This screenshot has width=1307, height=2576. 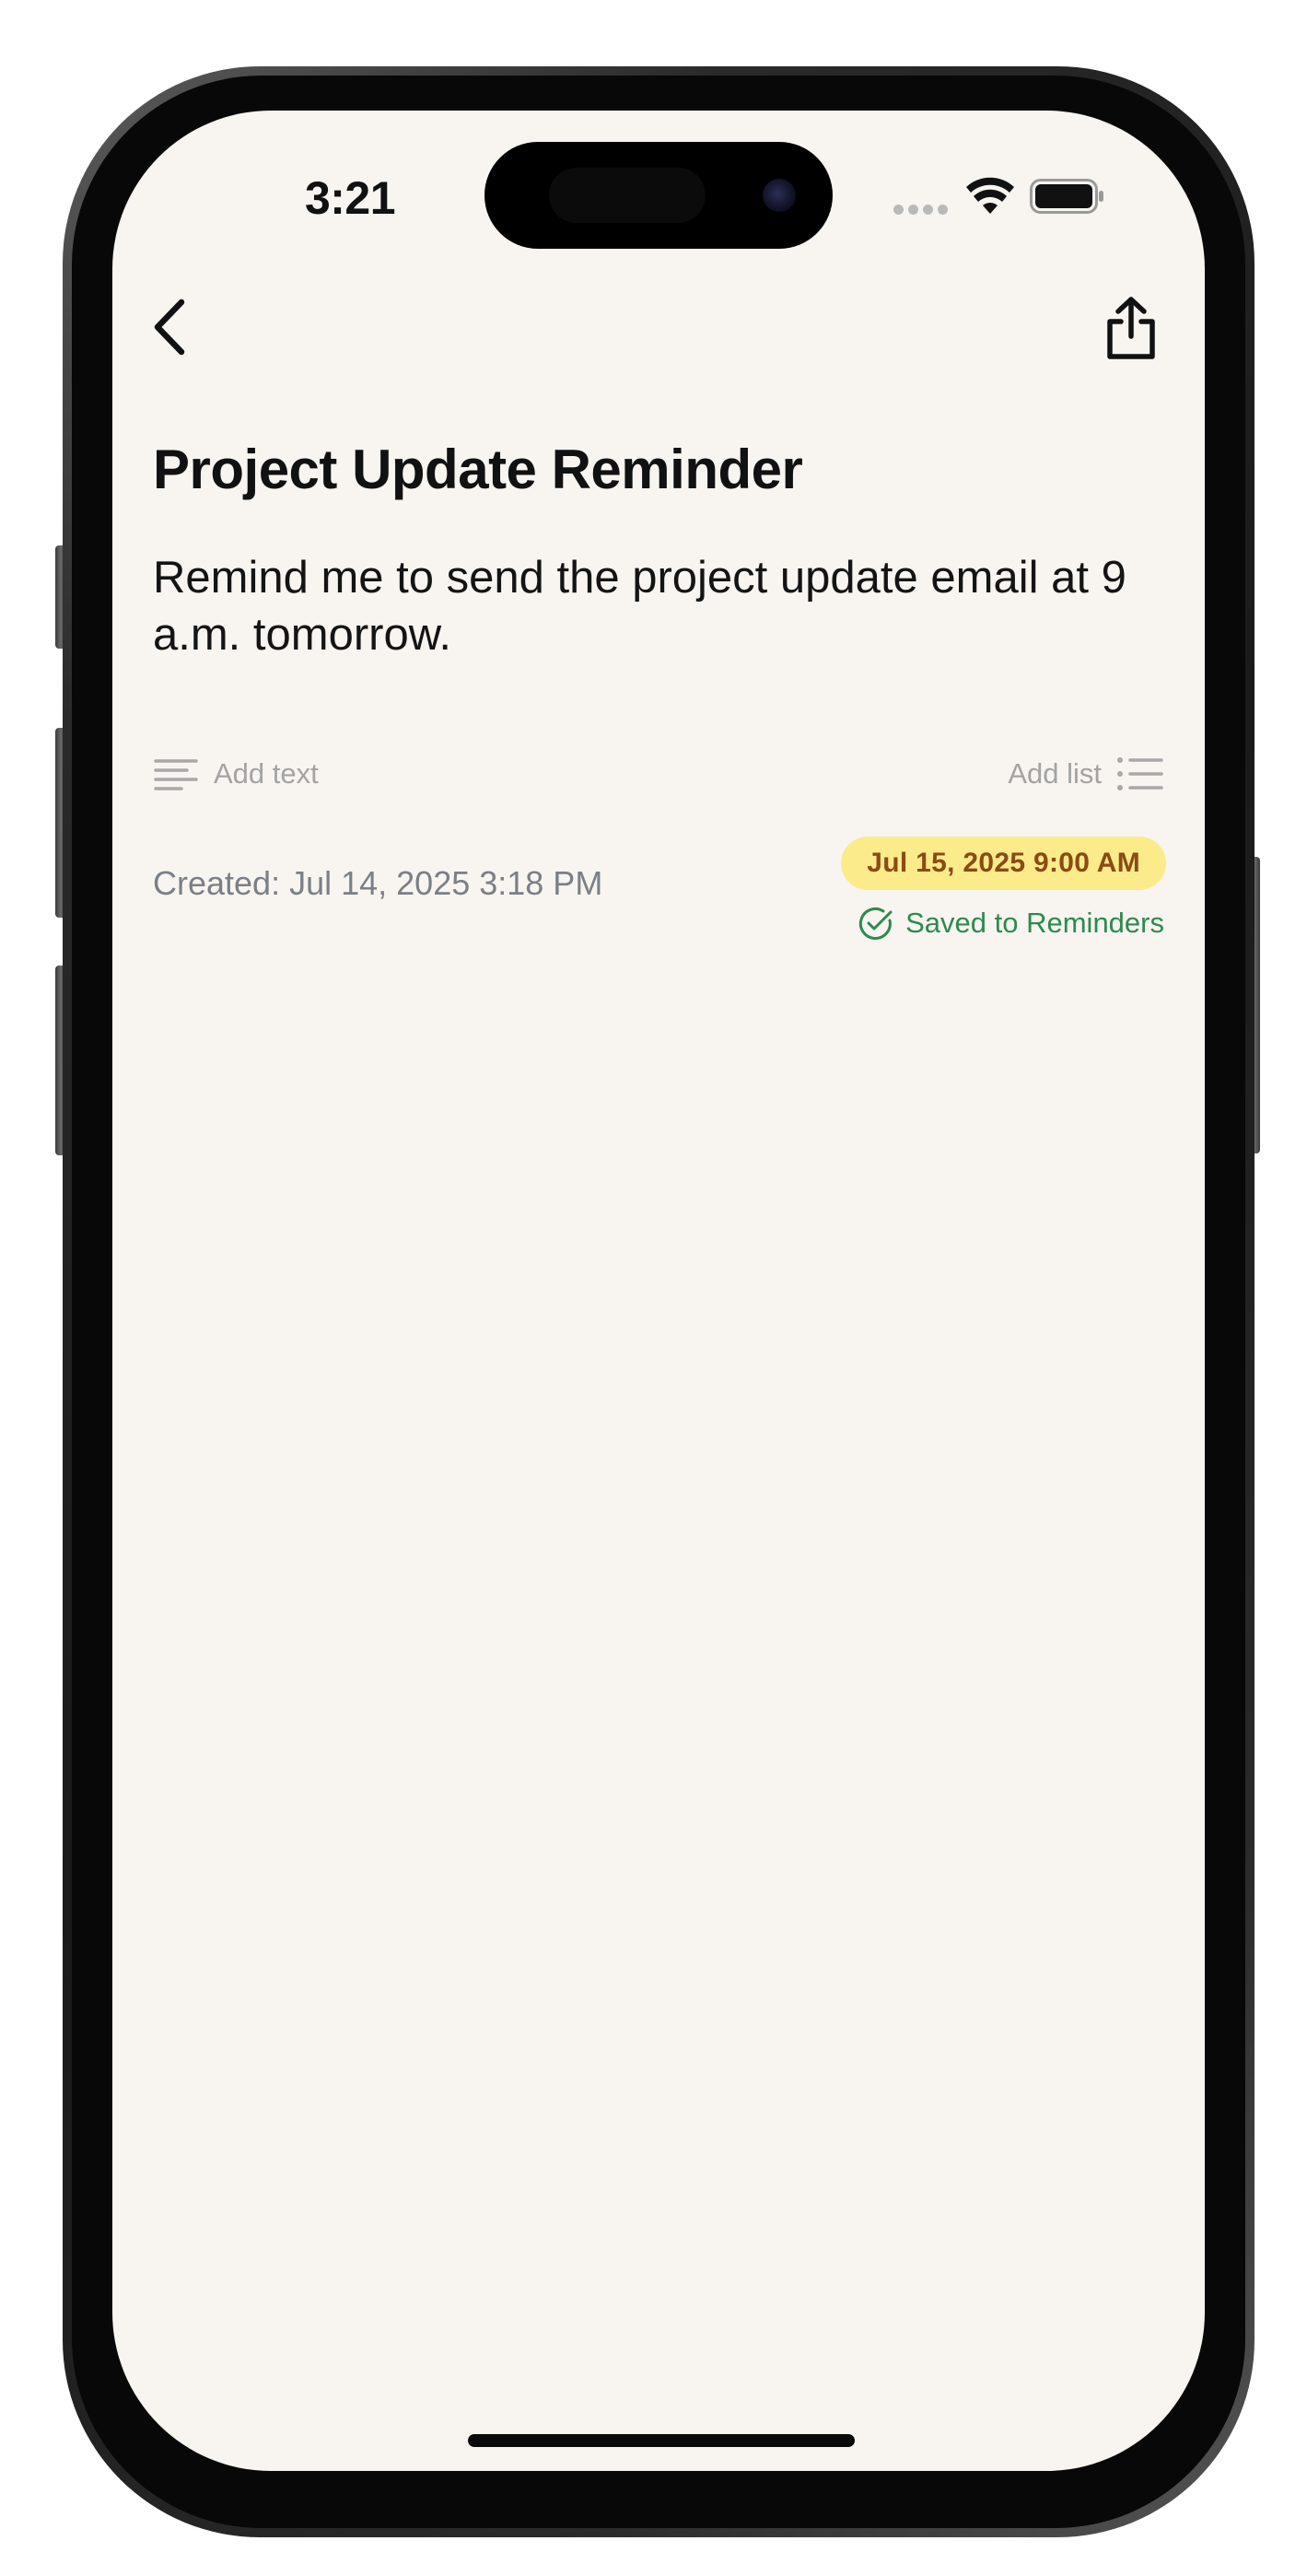 I want to click on saved-status-label: Saved to Reminders, so click(x=1034, y=923).